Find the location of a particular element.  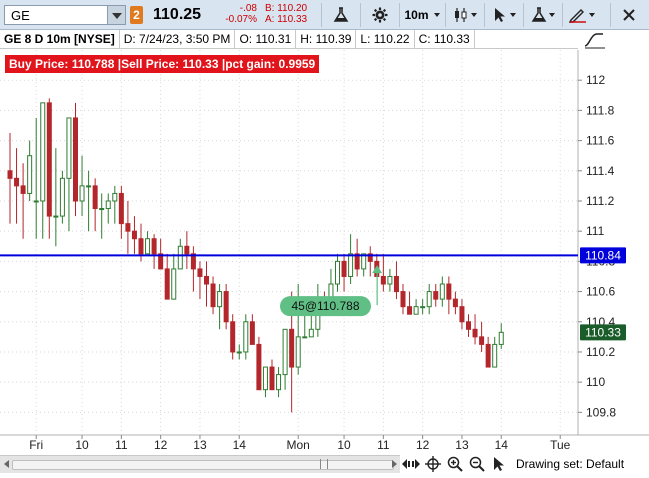

y-tick-label: 110 is located at coordinates (595, 382).